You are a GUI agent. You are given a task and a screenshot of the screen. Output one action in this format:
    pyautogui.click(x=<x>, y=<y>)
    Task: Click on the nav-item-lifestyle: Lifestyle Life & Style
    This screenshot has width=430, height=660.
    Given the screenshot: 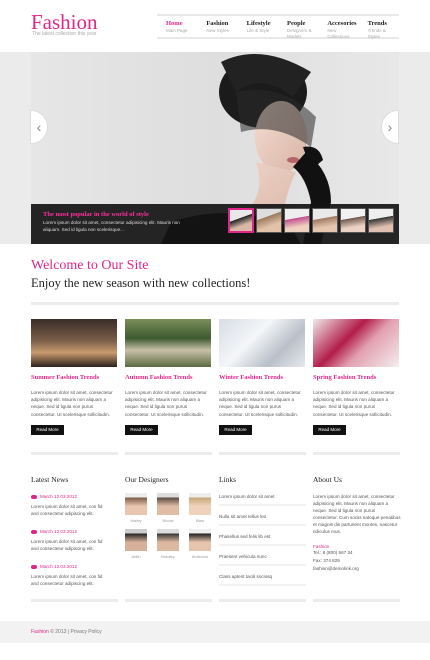 What is the action you would take?
    pyautogui.click(x=258, y=26)
    